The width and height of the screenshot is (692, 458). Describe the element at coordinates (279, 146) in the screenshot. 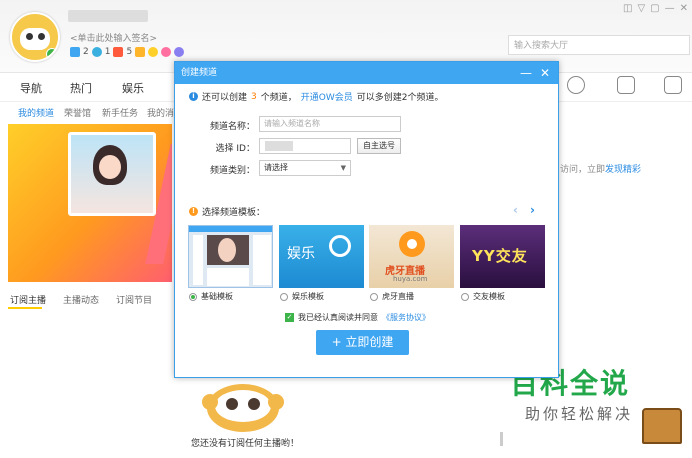

I see `id-masked` at that location.